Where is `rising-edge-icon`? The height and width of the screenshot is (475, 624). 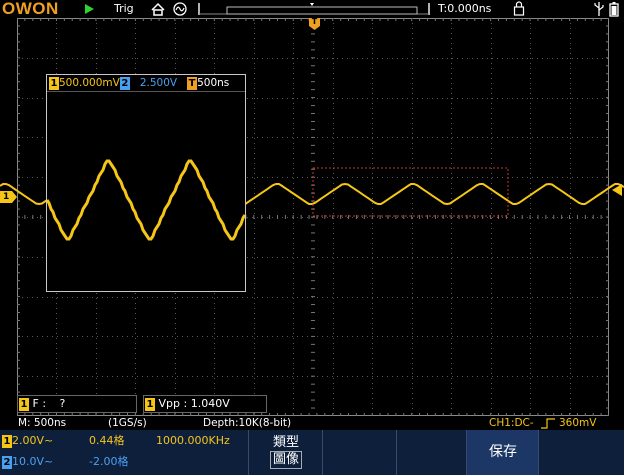
rising-edge-icon is located at coordinates (548, 423).